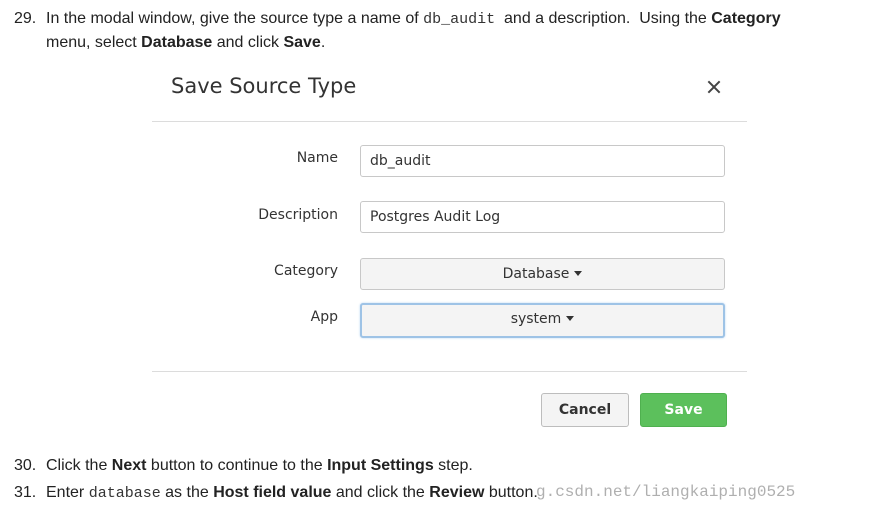 The width and height of the screenshot is (884, 513). I want to click on step-text: menu, select, so click(94, 42).